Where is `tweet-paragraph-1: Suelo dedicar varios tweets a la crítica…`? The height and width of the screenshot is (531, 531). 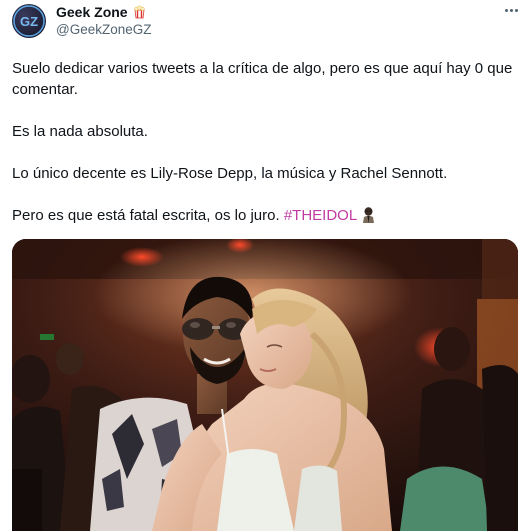 tweet-paragraph-1: Suelo dedicar varios tweets a la crítica… is located at coordinates (262, 79).